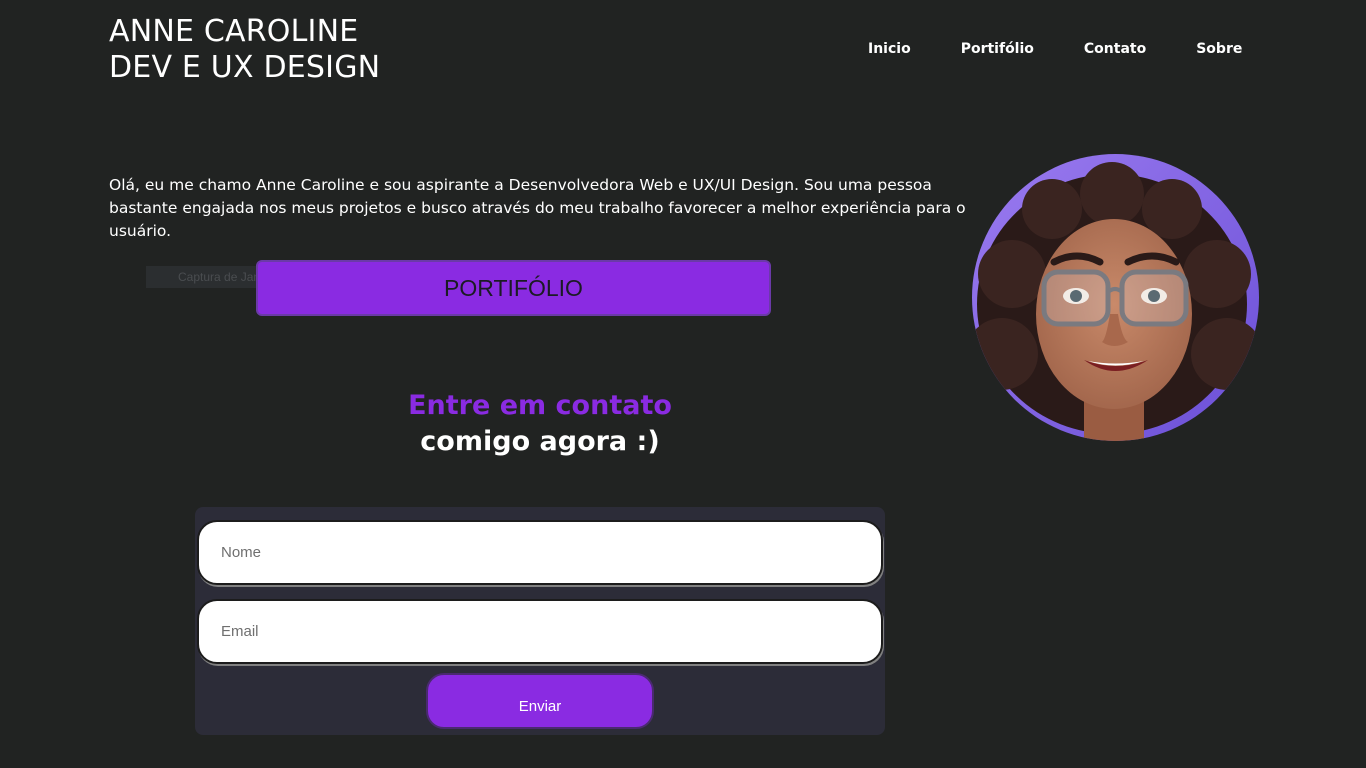 The image size is (1366, 768). Describe the element at coordinates (234, 31) in the screenshot. I see `brand-line-name: ANNE CAROLINE` at that location.